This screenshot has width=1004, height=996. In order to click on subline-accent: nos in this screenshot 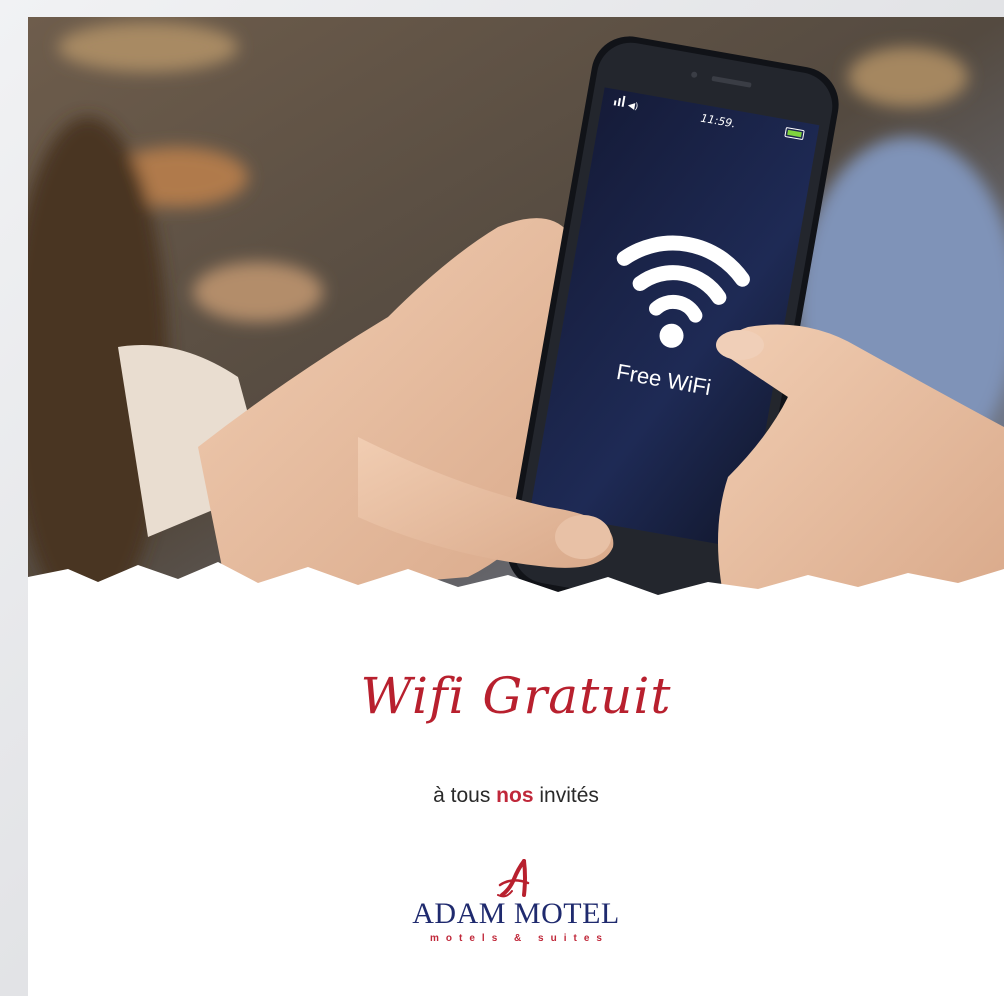, I will do `click(515, 795)`.